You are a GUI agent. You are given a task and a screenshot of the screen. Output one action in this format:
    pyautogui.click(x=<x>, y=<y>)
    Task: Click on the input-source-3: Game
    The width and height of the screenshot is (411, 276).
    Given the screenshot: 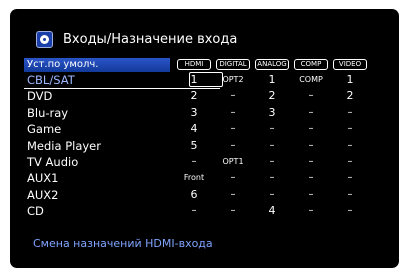 What is the action you would take?
    pyautogui.click(x=44, y=129)
    